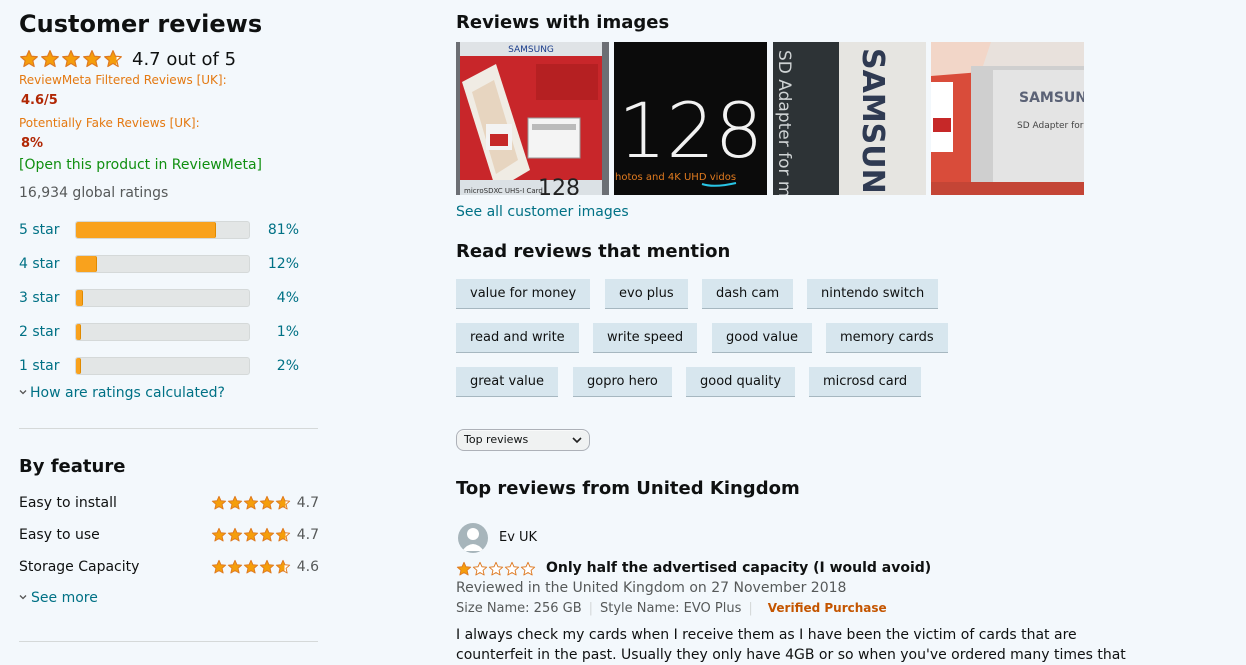 This screenshot has width=1246, height=665. Describe the element at coordinates (307, 503) in the screenshot. I see `feature-rating-value: 4.7` at that location.